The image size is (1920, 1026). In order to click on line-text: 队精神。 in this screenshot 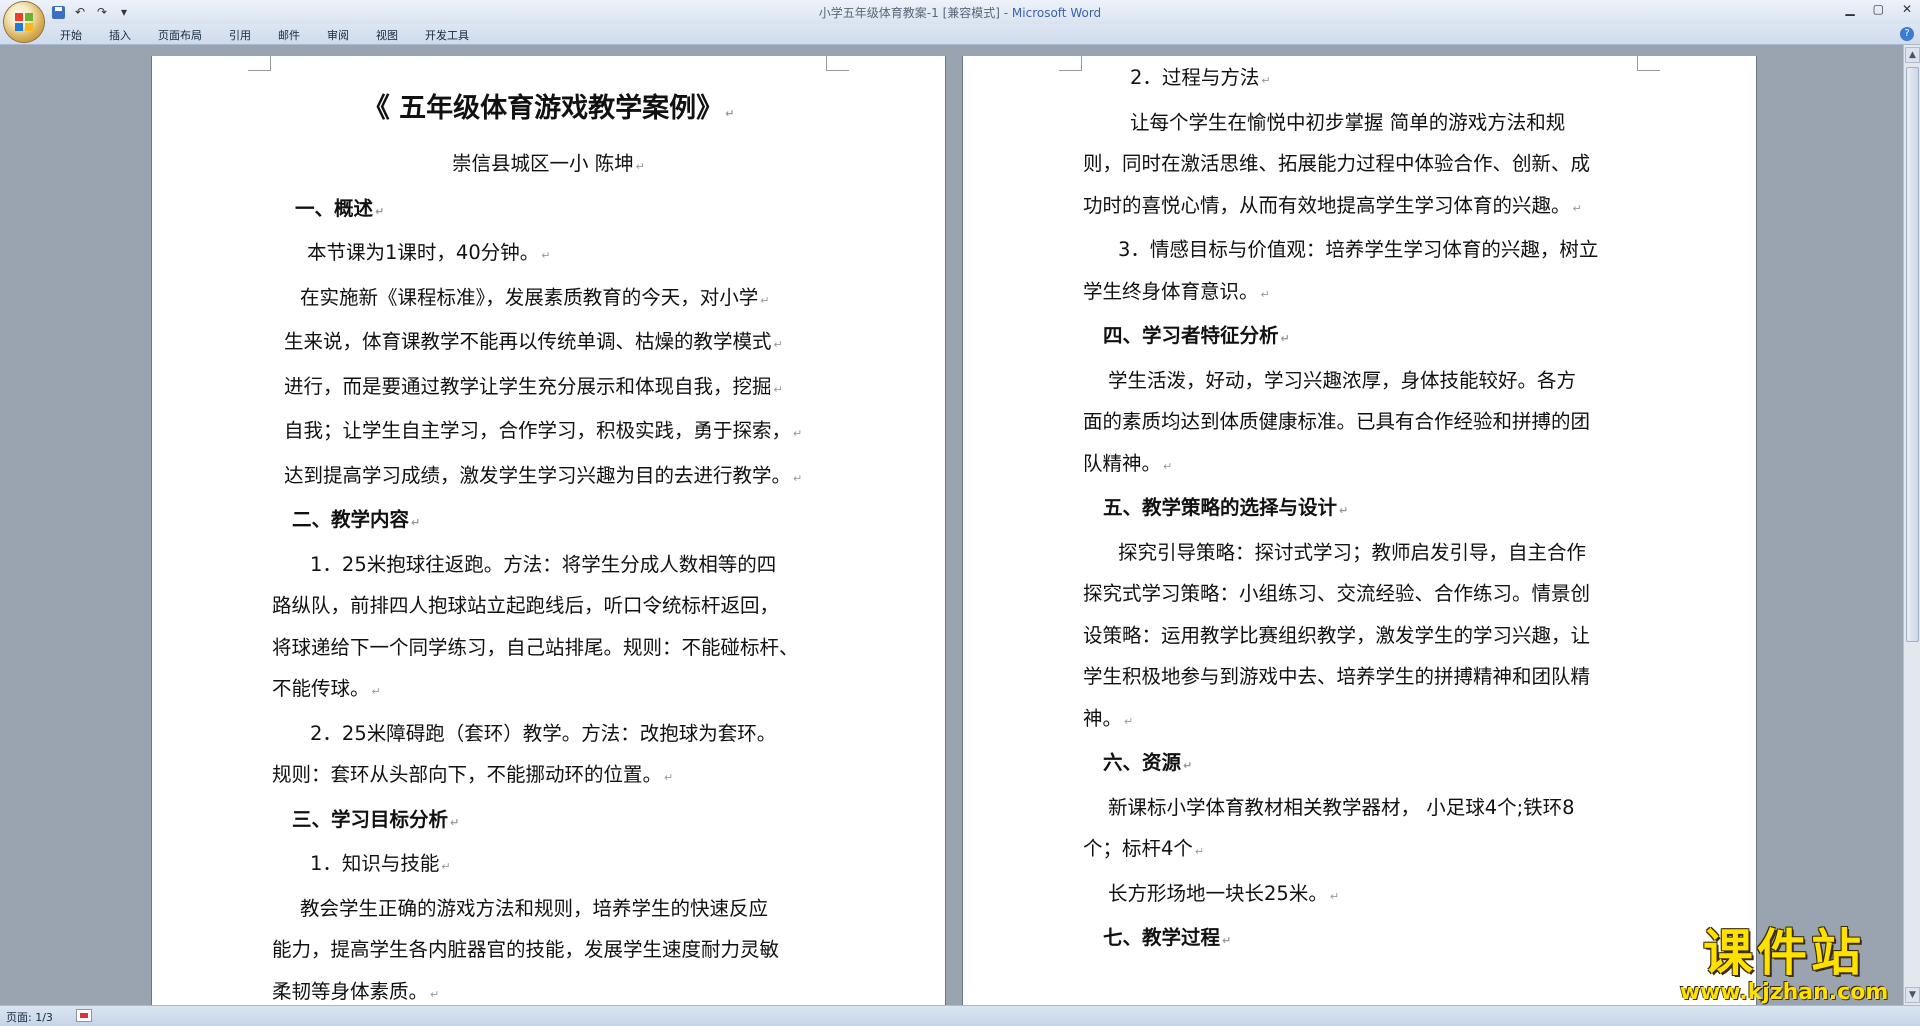, I will do `click(1122, 463)`.